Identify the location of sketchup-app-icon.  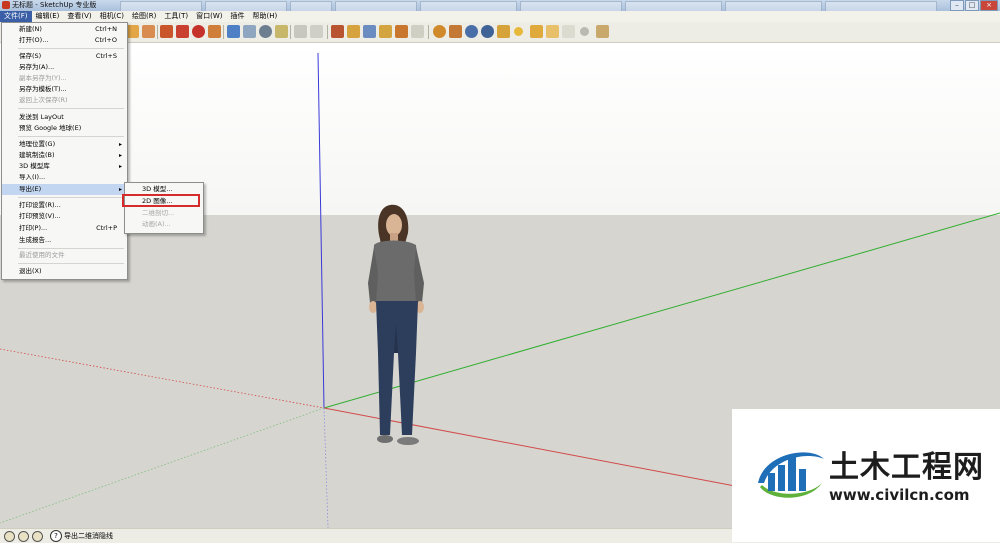
(6, 5).